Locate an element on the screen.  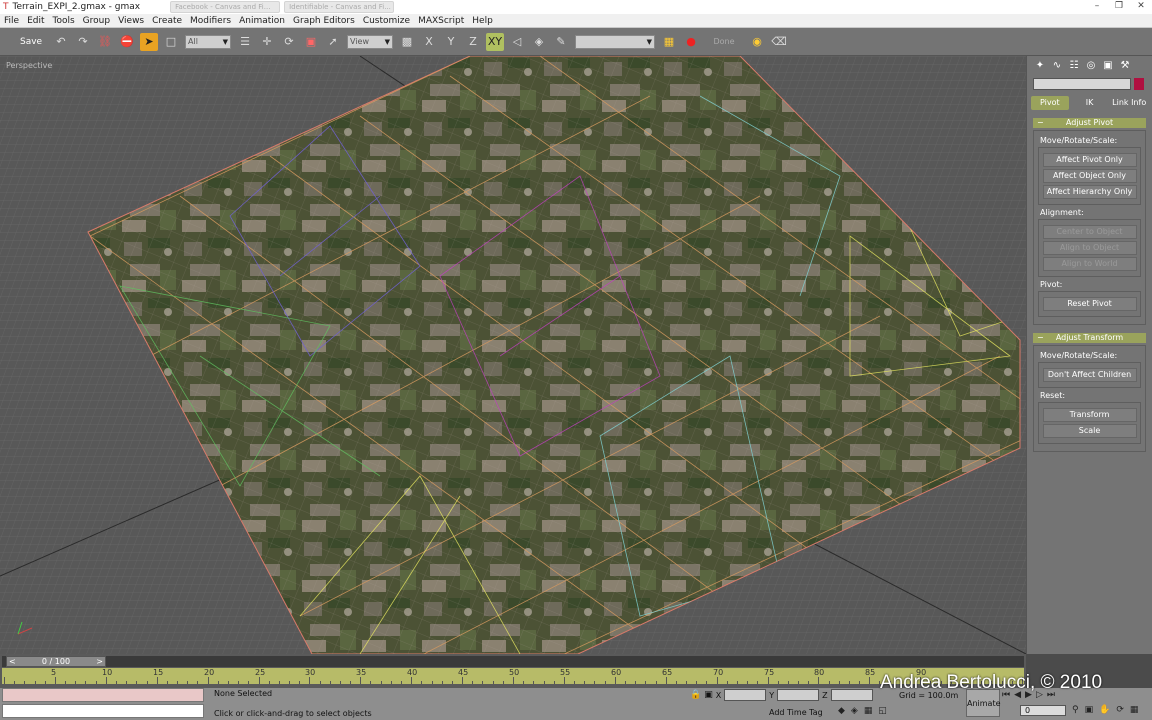
x-coordinate-field is located at coordinates (745, 695).